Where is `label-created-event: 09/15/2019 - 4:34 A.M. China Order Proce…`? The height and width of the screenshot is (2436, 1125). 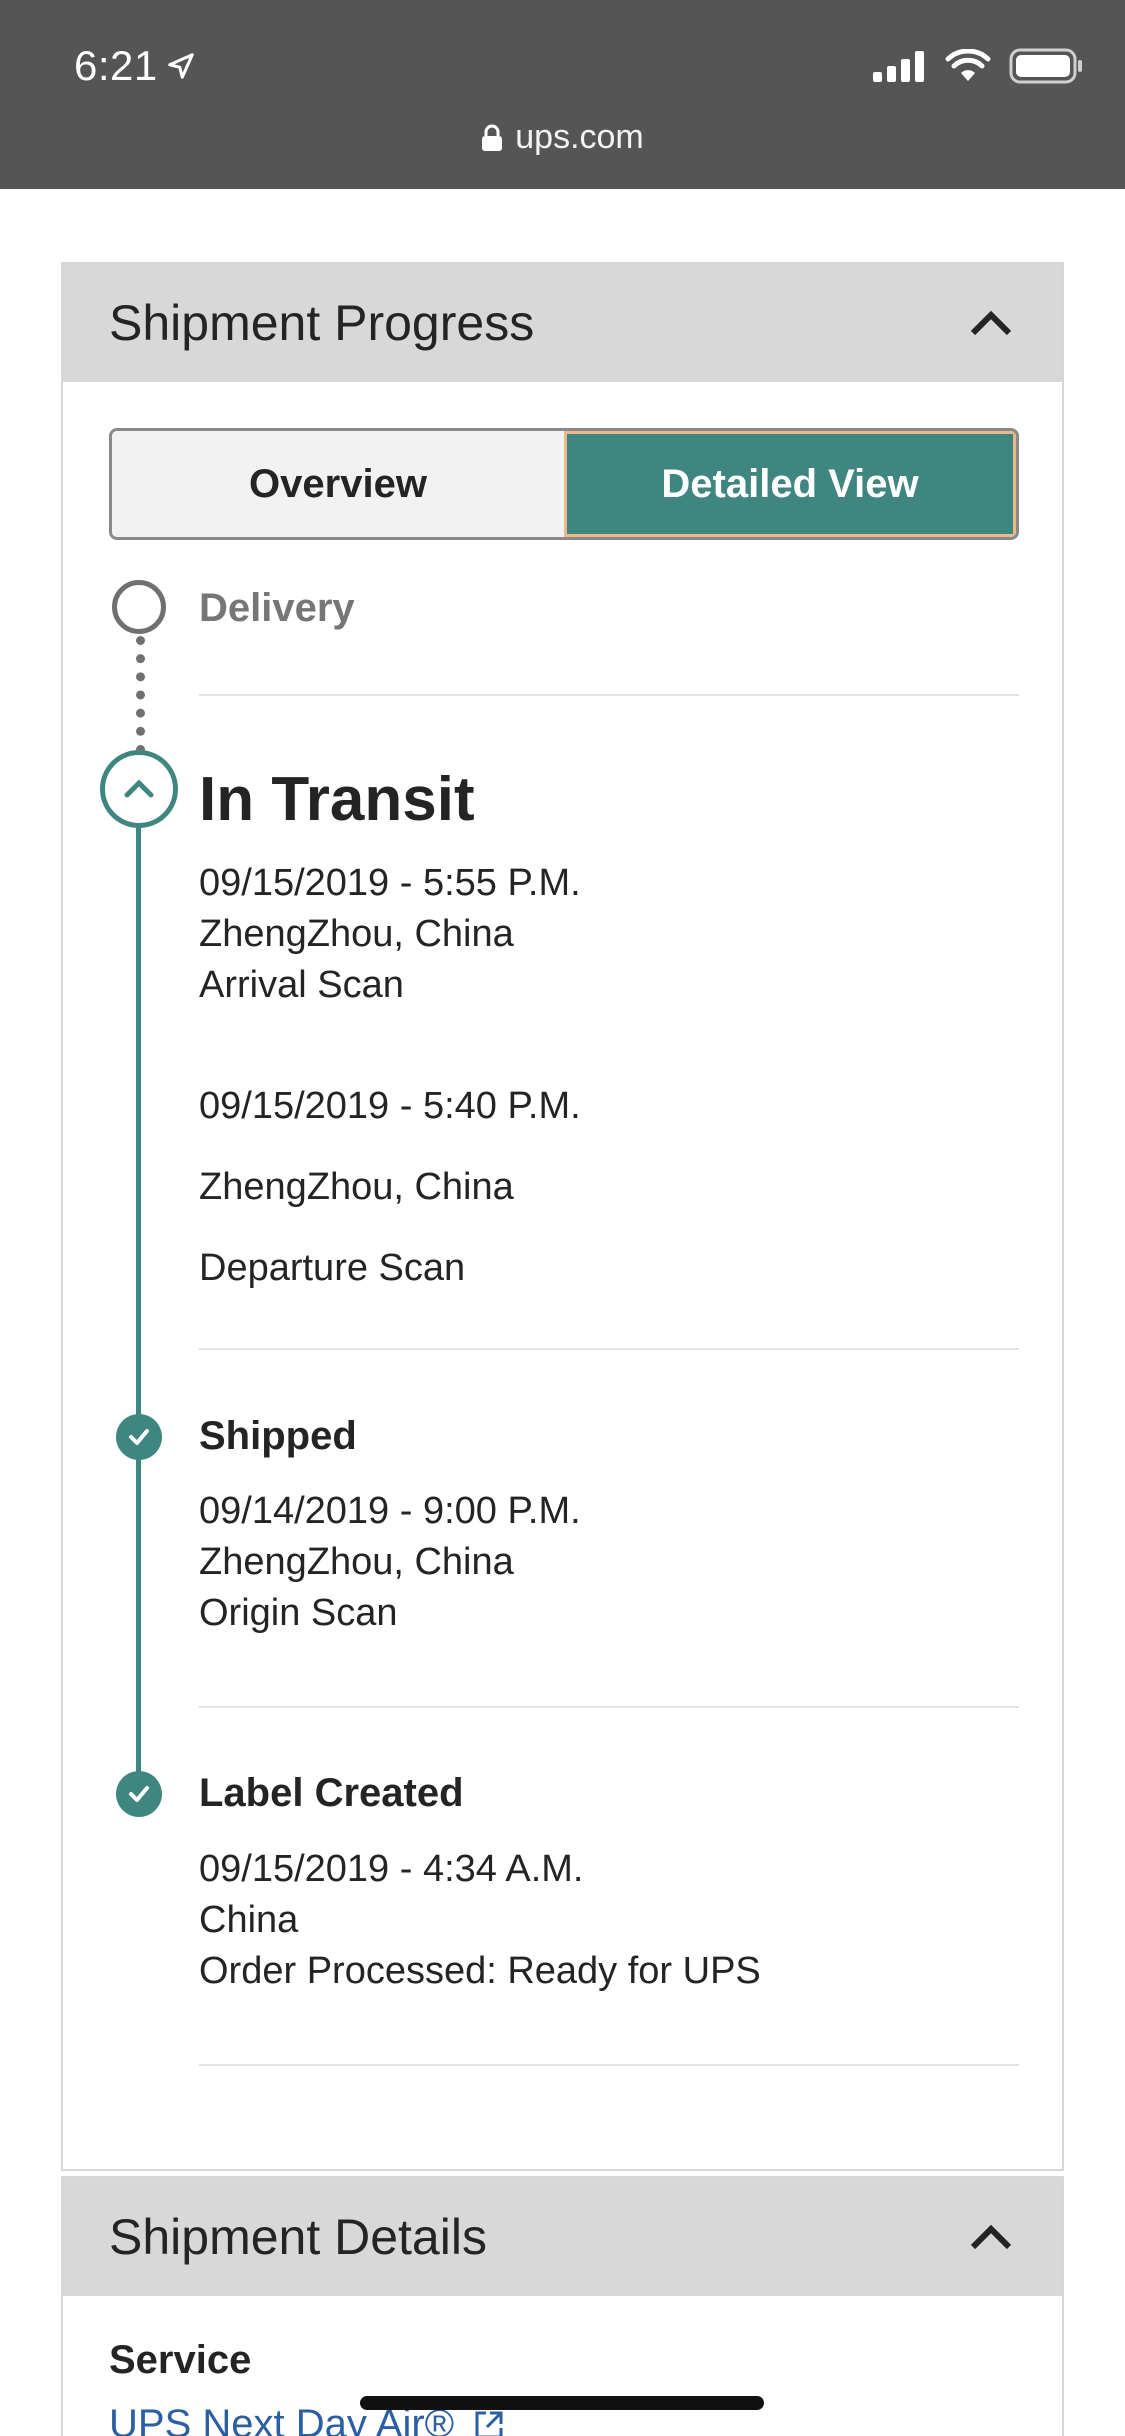 label-created-event: 09/15/2019 - 4:34 A.M. China Order Proce… is located at coordinates (480, 1920).